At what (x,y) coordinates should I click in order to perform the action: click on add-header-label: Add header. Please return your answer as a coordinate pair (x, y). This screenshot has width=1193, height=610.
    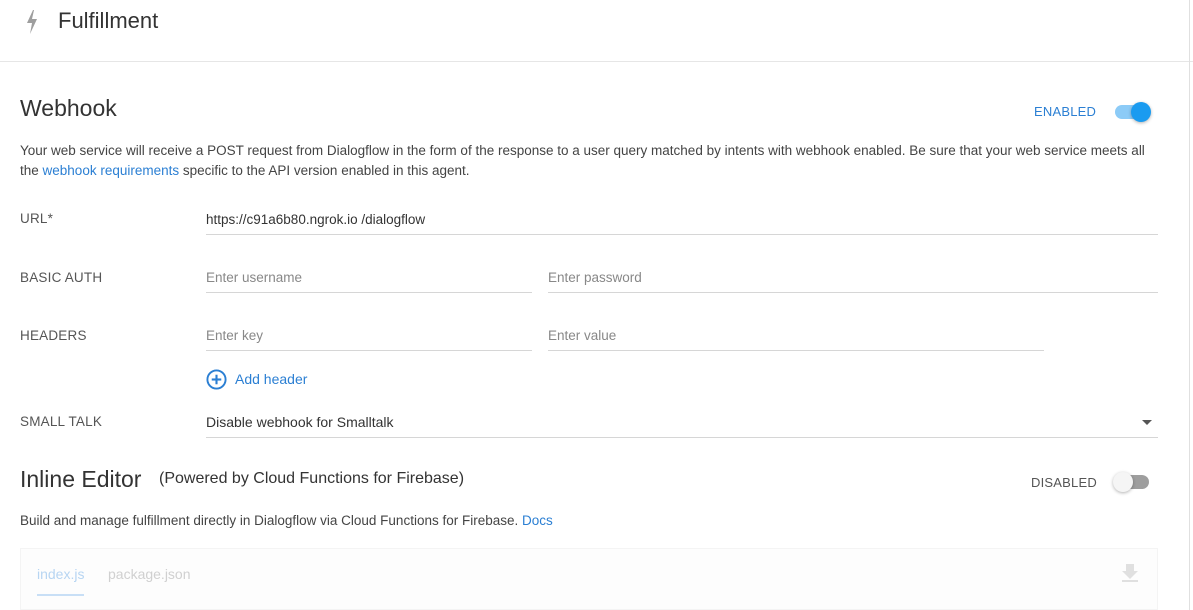
    Looking at the image, I should click on (271, 379).